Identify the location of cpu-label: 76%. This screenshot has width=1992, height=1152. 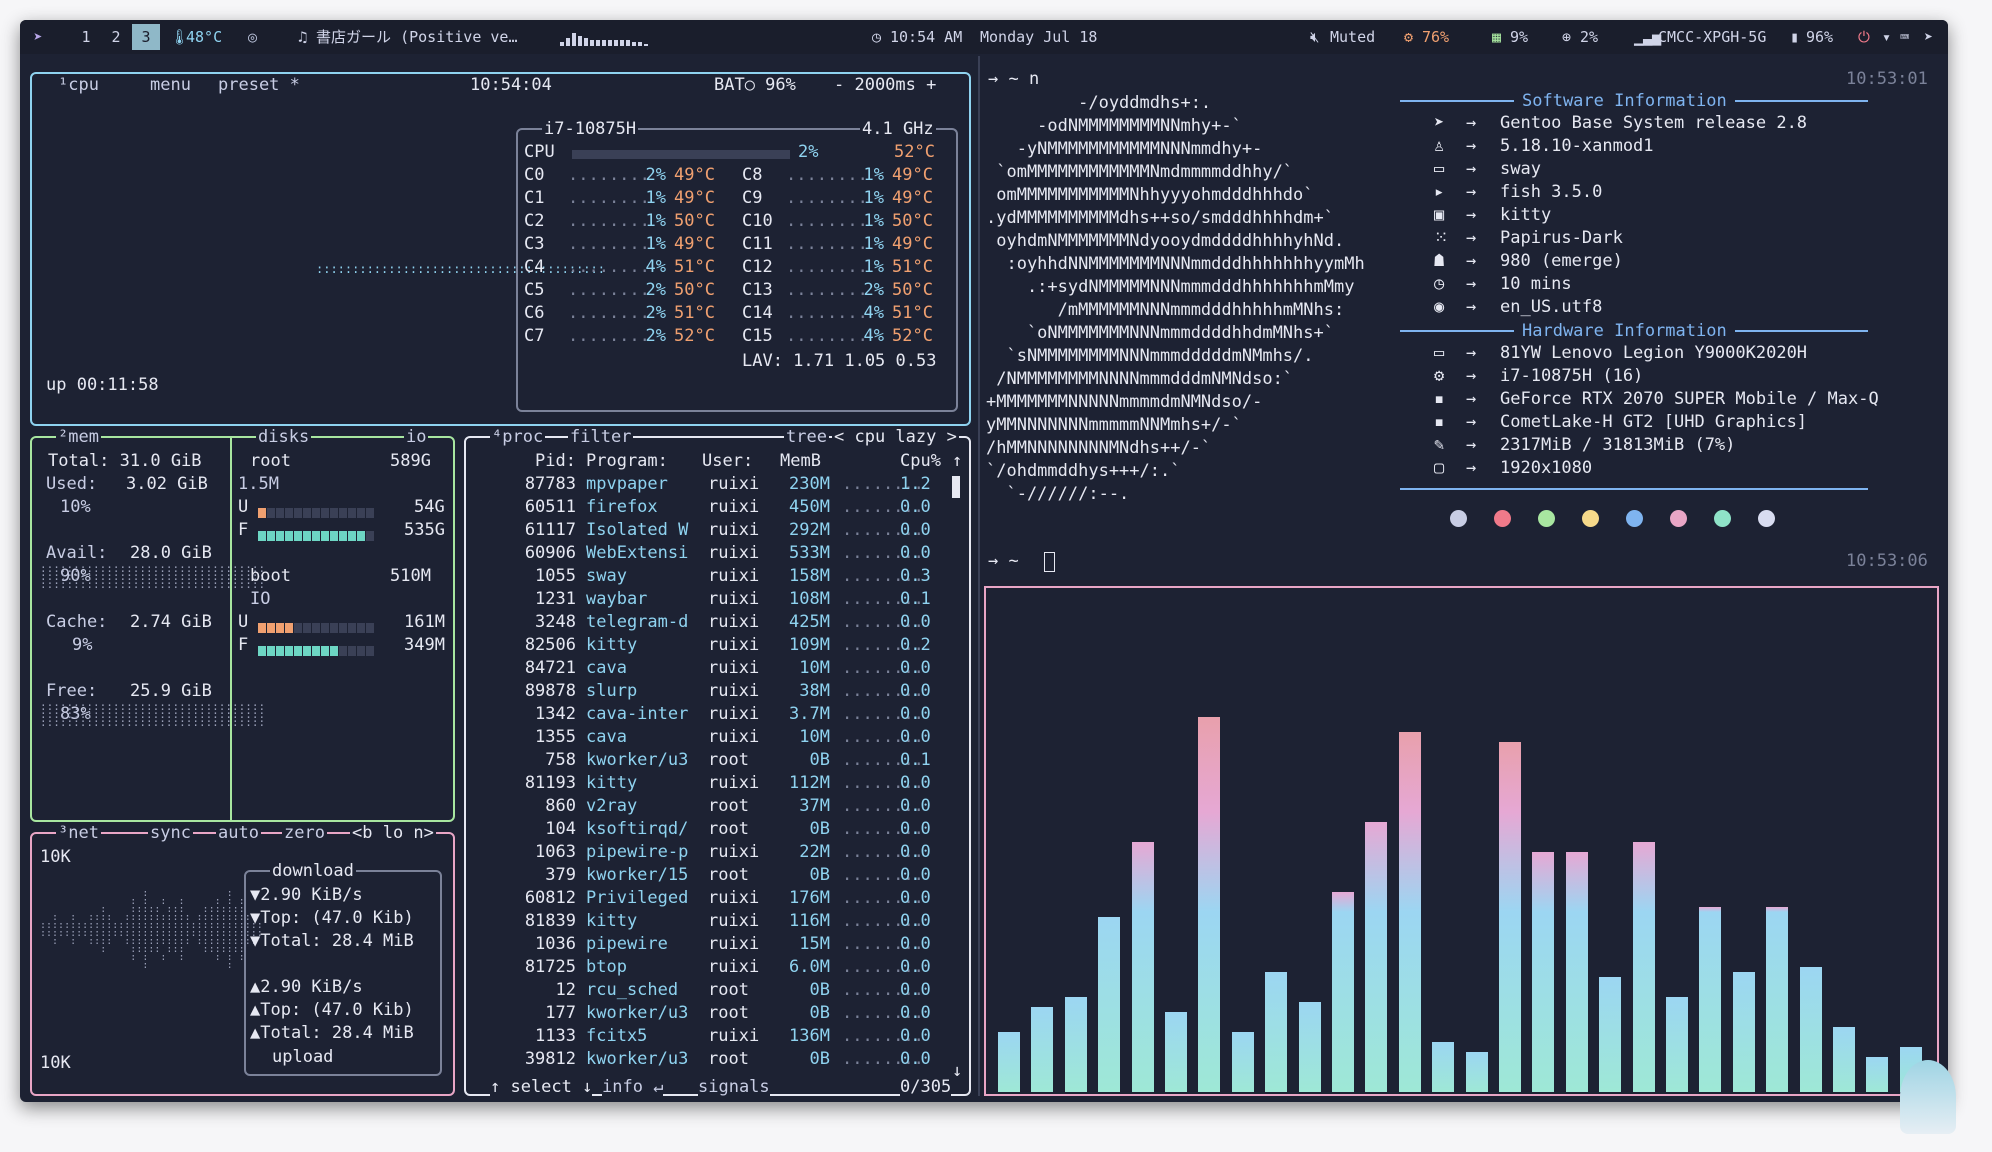
(1435, 37).